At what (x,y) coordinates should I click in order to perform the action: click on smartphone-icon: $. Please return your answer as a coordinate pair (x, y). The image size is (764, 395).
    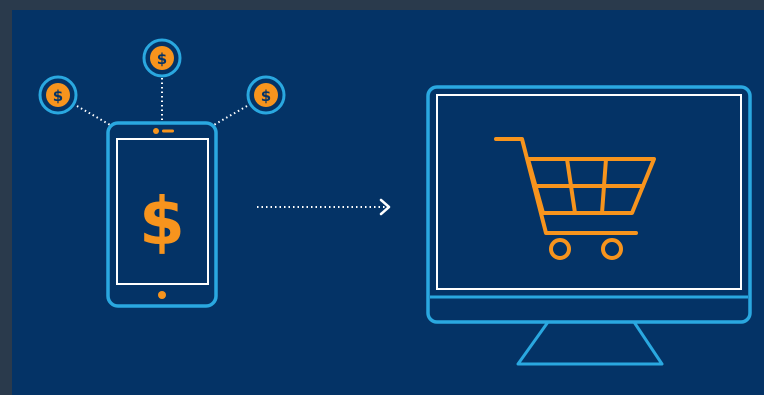
    Looking at the image, I should click on (162, 214).